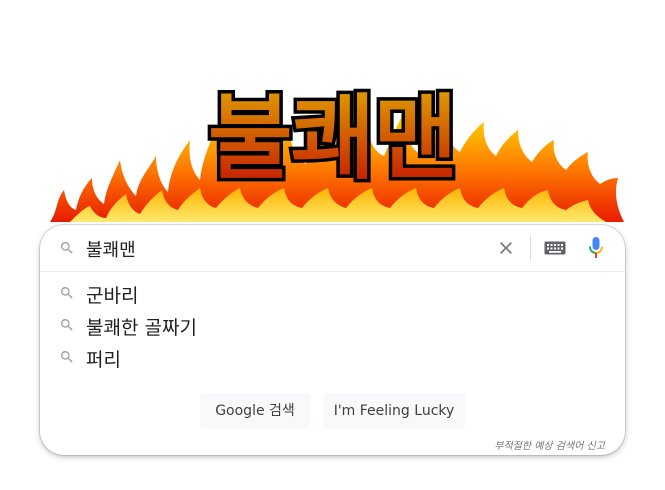 Image resolution: width=665 pixels, height=490 pixels. What do you see at coordinates (506, 248) in the screenshot?
I see `close-icon` at bounding box center [506, 248].